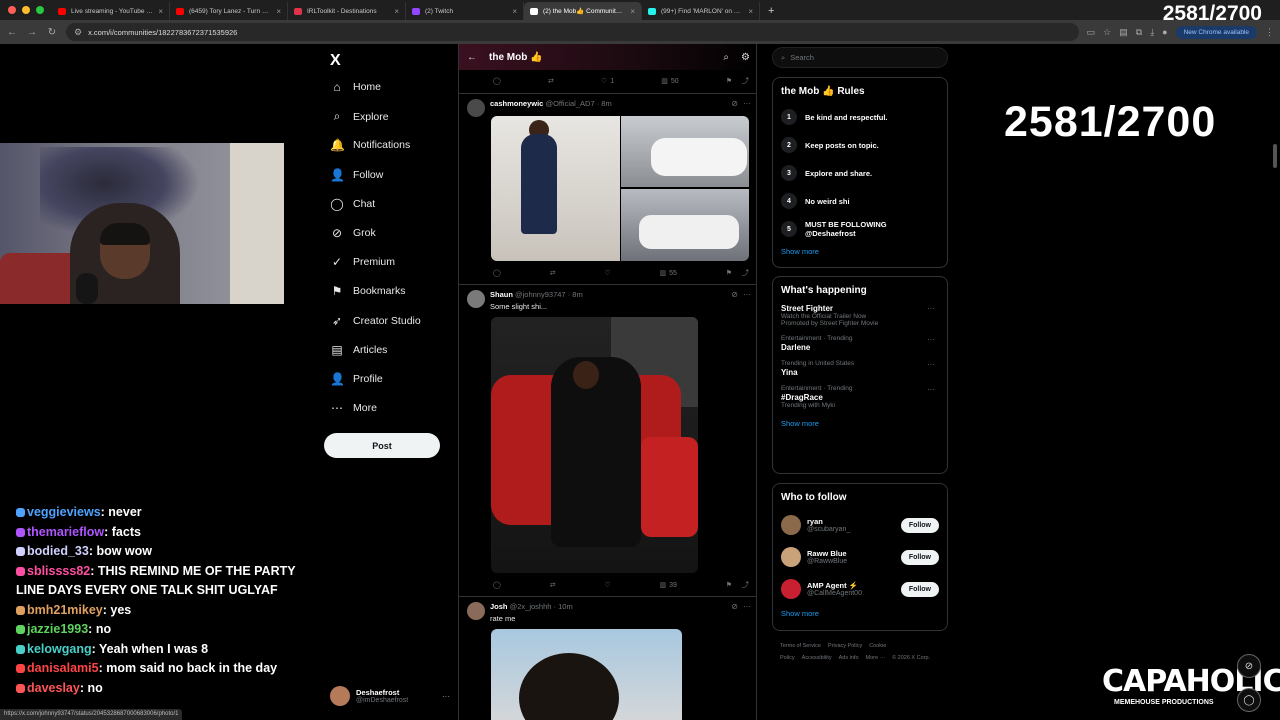  I want to click on footer-link: © 2026 X Corp., so click(911, 658).